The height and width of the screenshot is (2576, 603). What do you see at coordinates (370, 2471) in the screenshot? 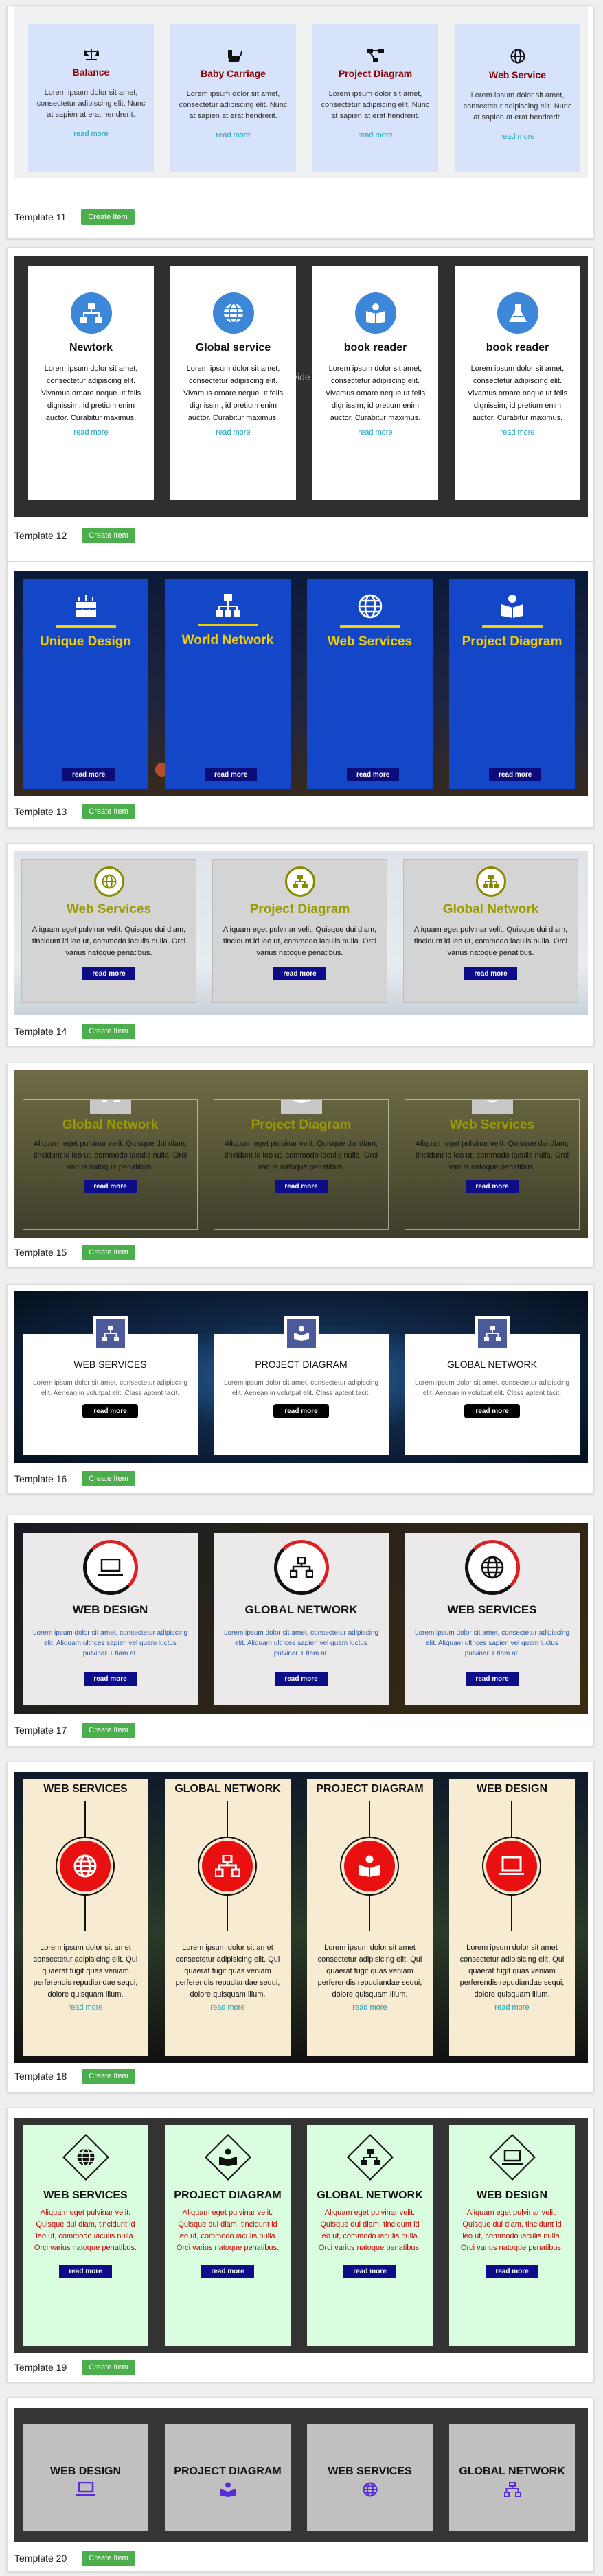
I see `t20-card-title: WEB SERVICES` at bounding box center [370, 2471].